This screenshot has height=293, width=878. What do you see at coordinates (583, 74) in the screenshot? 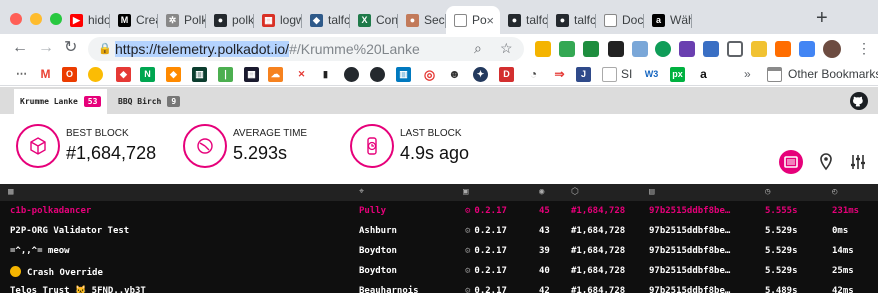
I see `bookmark-icon-22: J` at bounding box center [583, 74].